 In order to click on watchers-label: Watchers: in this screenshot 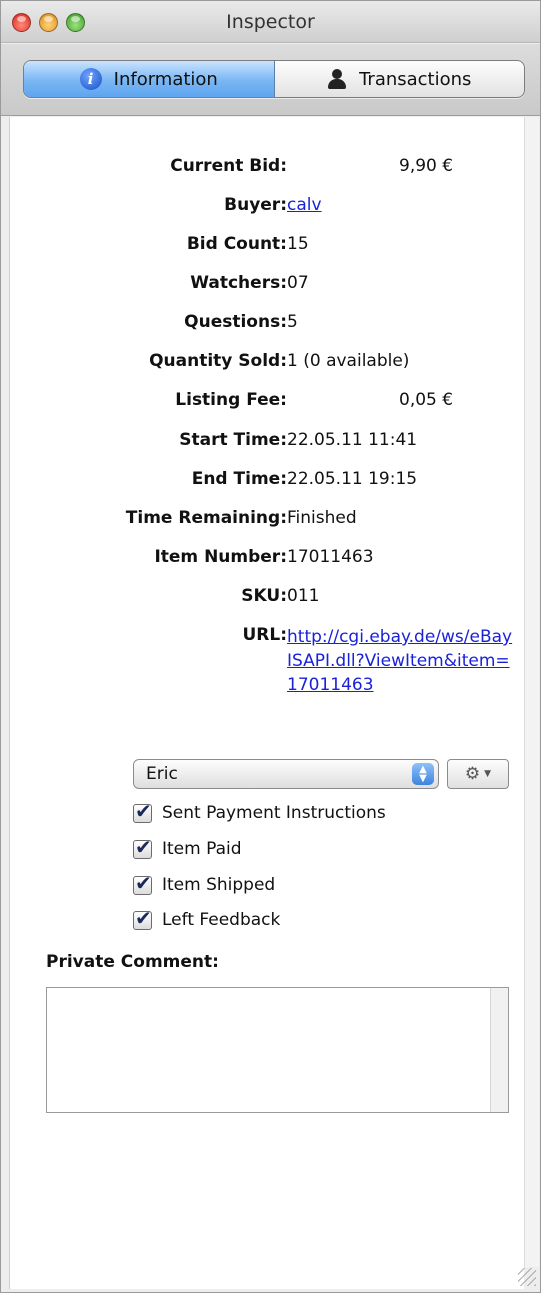, I will do `click(238, 283)`.